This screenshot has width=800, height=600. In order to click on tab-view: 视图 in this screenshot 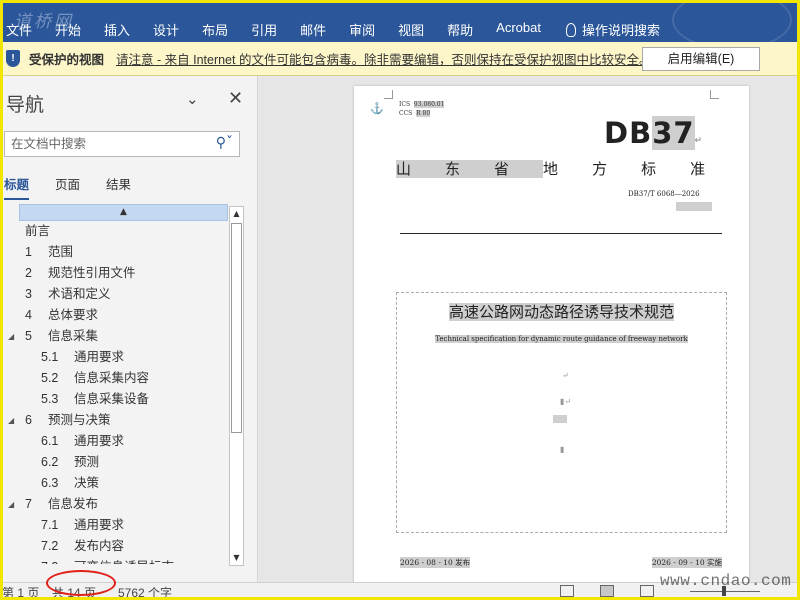, I will do `click(417, 29)`.